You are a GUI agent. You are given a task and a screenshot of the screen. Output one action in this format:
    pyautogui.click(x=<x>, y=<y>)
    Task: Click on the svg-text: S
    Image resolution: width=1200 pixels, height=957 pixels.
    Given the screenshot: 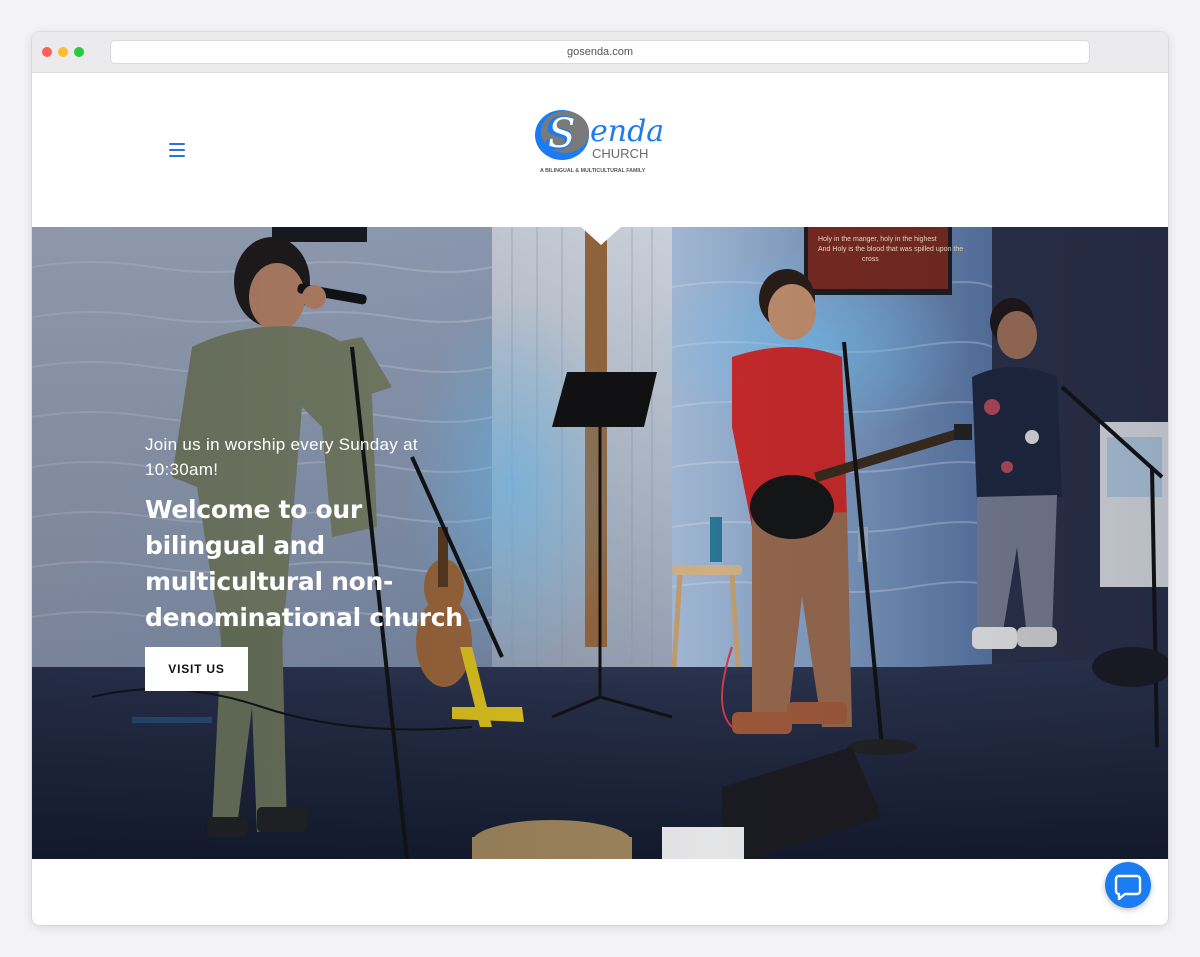 What is the action you would take?
    pyautogui.click(x=561, y=134)
    